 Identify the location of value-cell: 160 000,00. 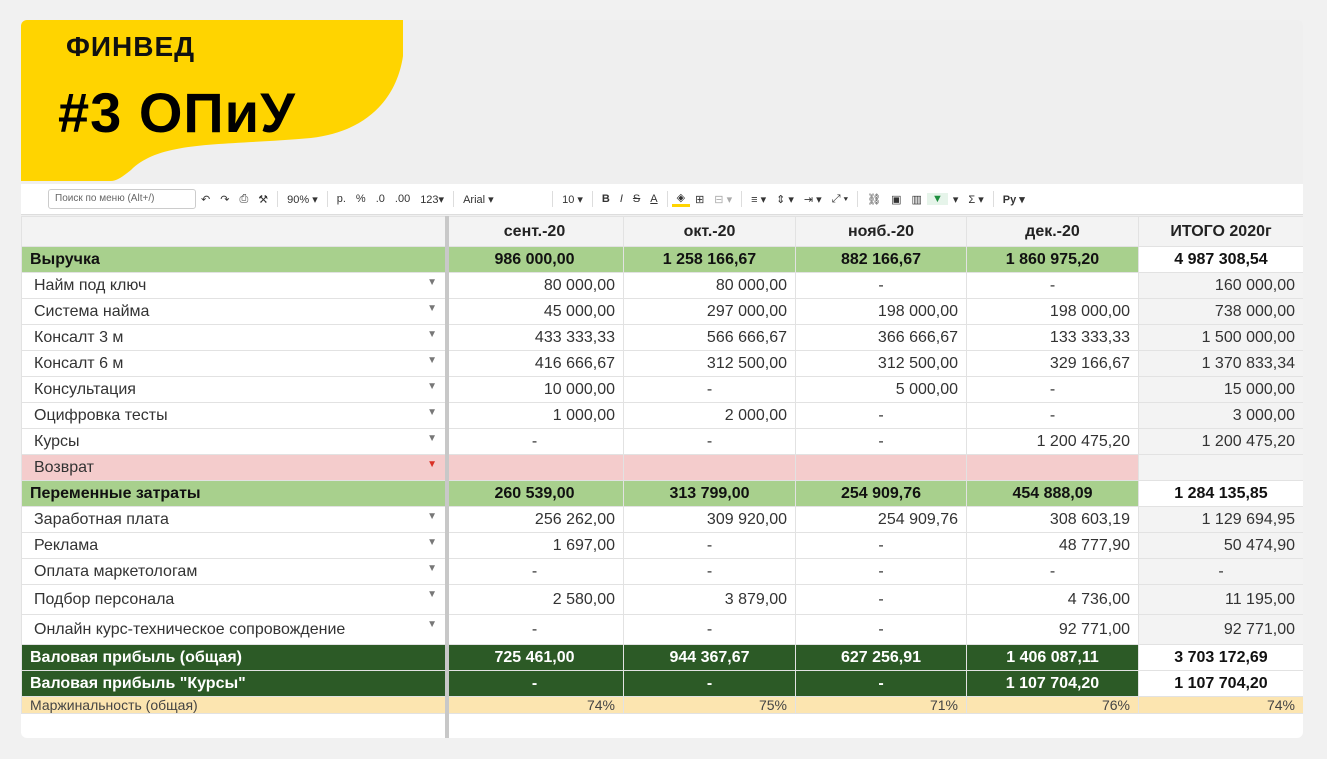
(1220, 285).